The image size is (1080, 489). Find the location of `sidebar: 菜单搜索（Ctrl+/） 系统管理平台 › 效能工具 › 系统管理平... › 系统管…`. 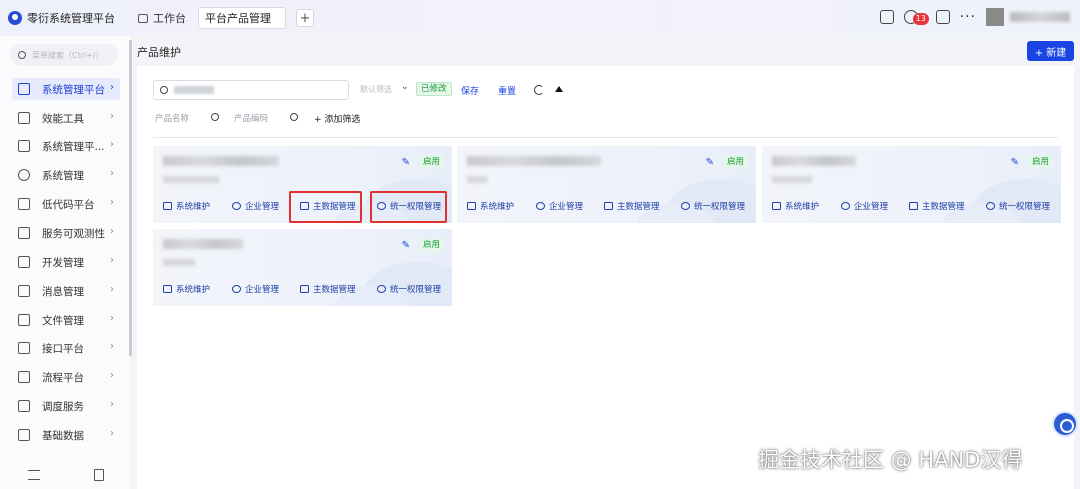

sidebar: 菜单搜索（Ctrl+/） 系统管理平台 › 效能工具 › 系统管理平... › 系统管… is located at coordinates (65, 262).